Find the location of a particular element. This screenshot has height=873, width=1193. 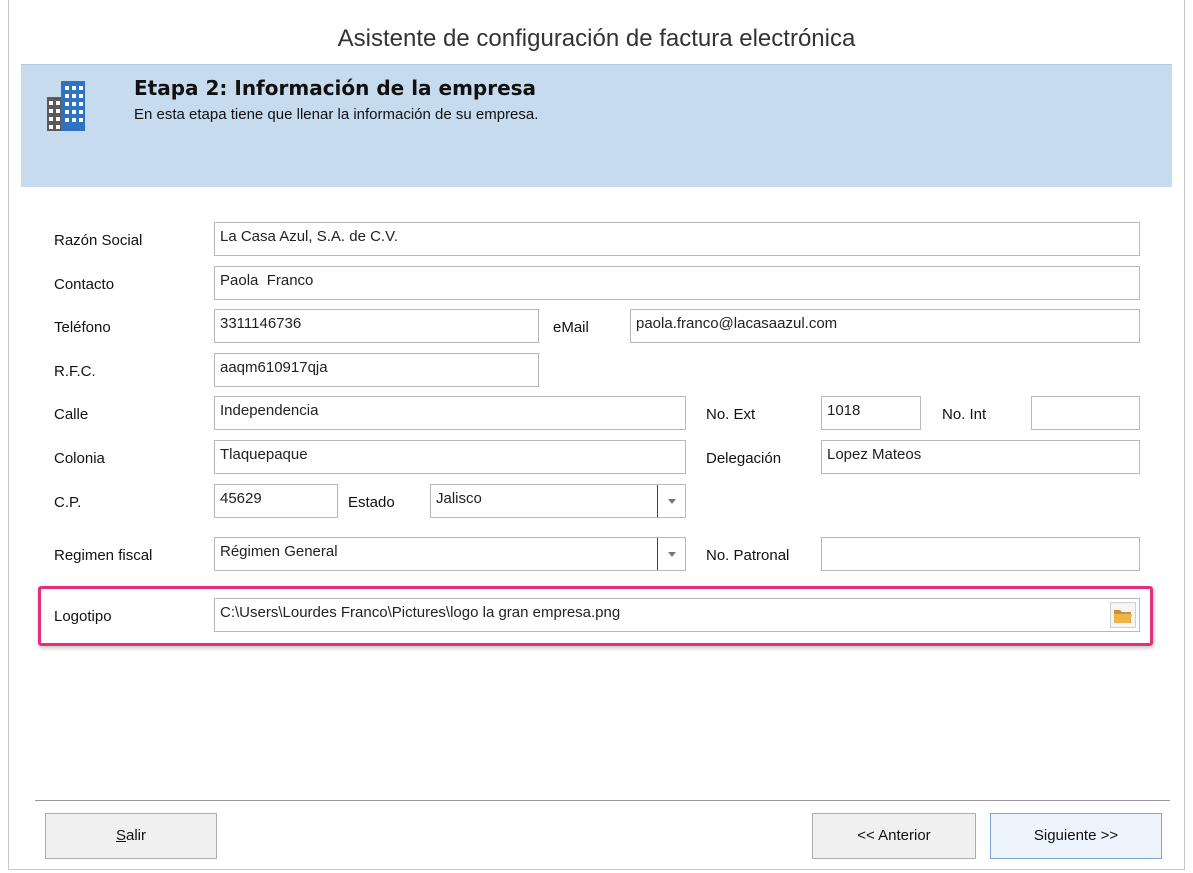

salir-mnemonic: S is located at coordinates (120, 835).